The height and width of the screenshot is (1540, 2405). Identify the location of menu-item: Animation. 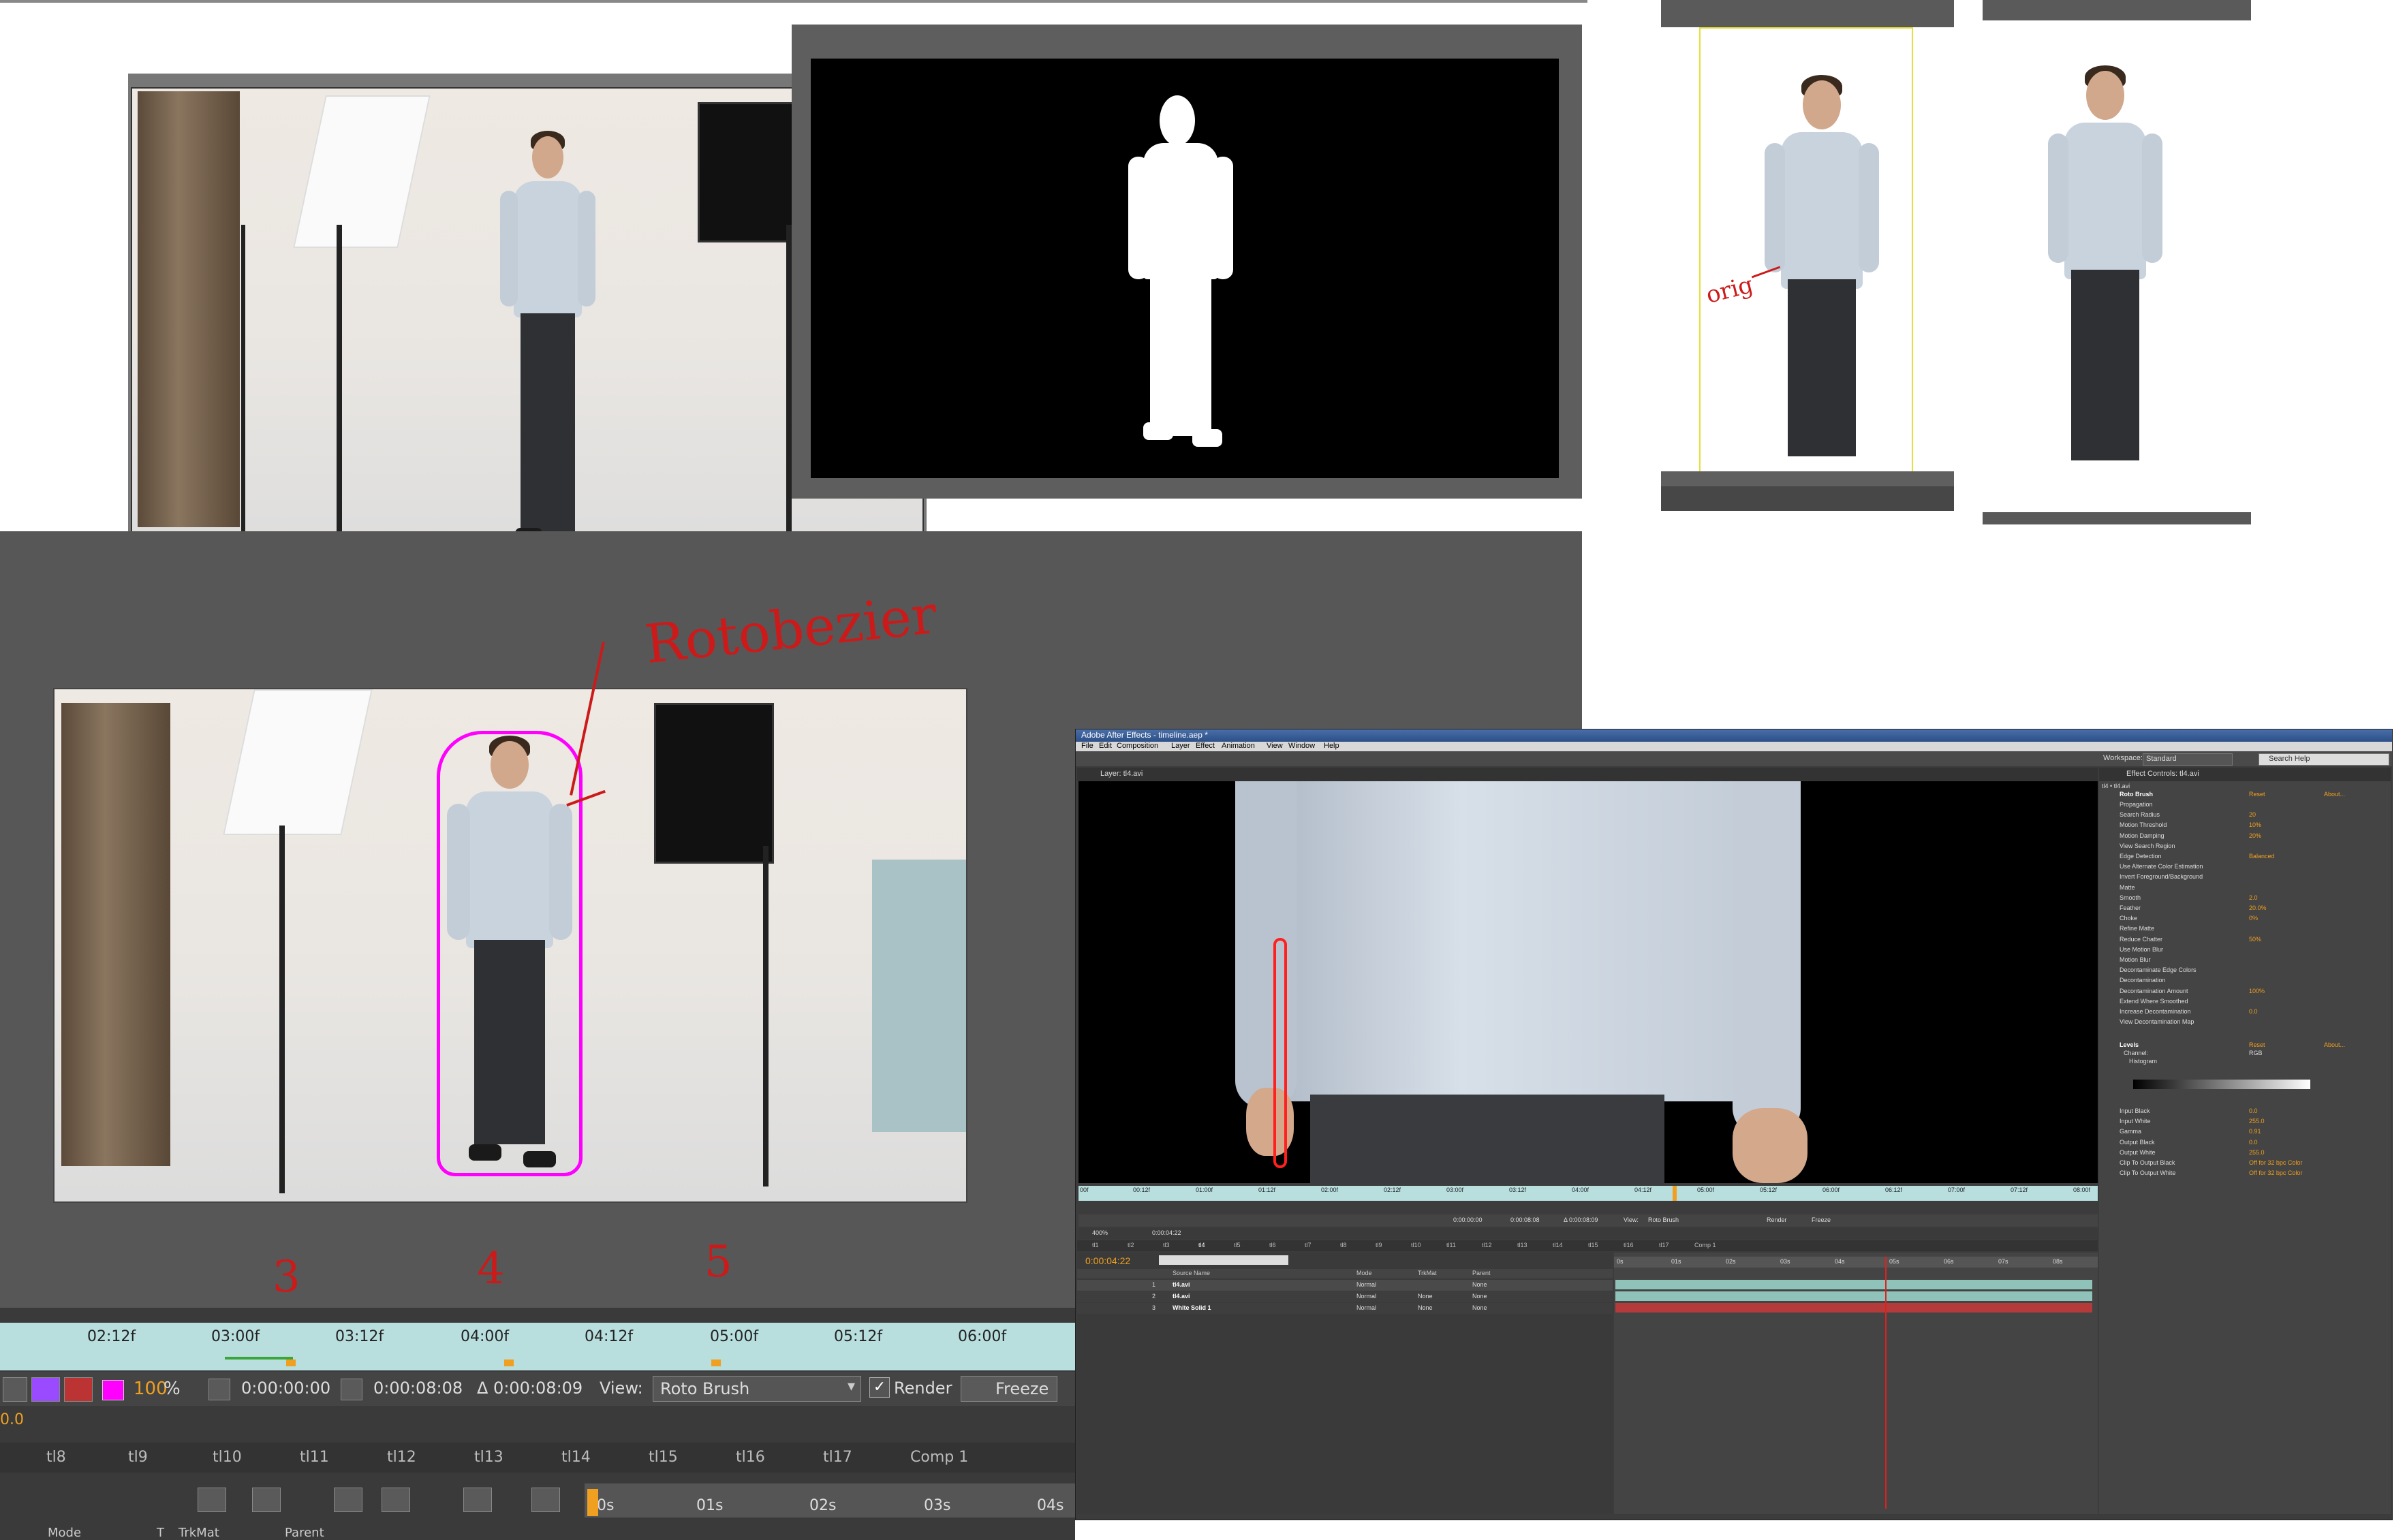
(1238, 746).